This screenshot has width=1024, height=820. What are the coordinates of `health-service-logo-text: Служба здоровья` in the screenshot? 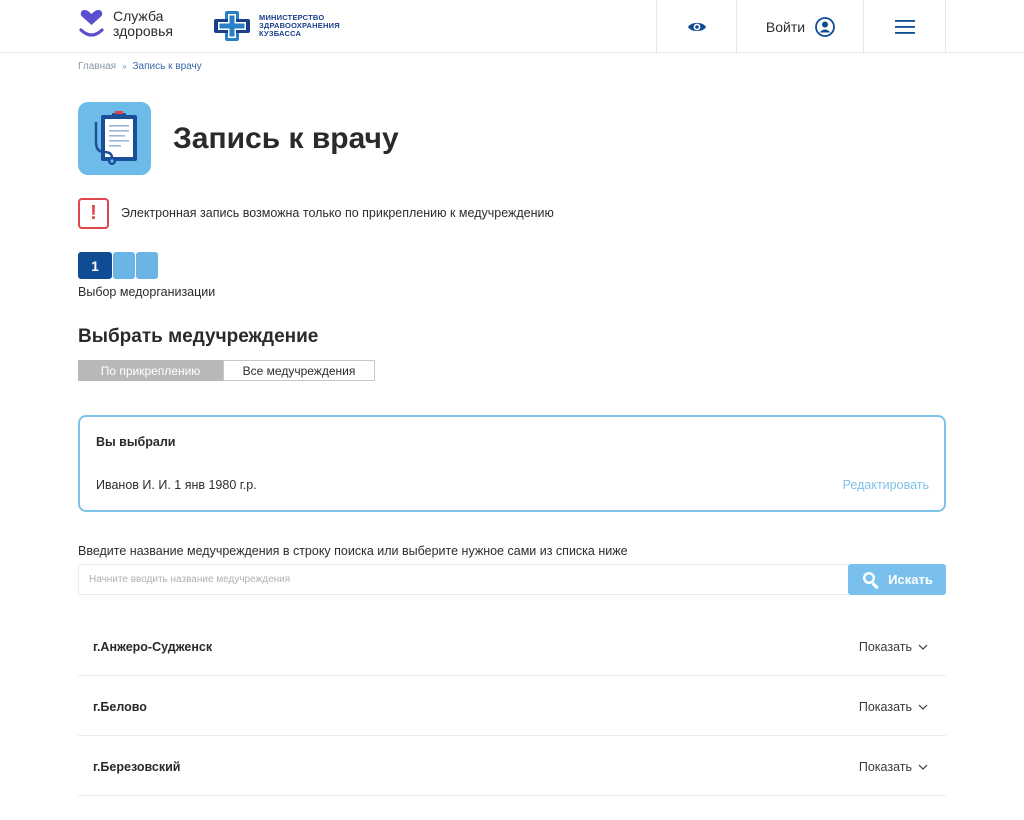 It's located at (143, 24).